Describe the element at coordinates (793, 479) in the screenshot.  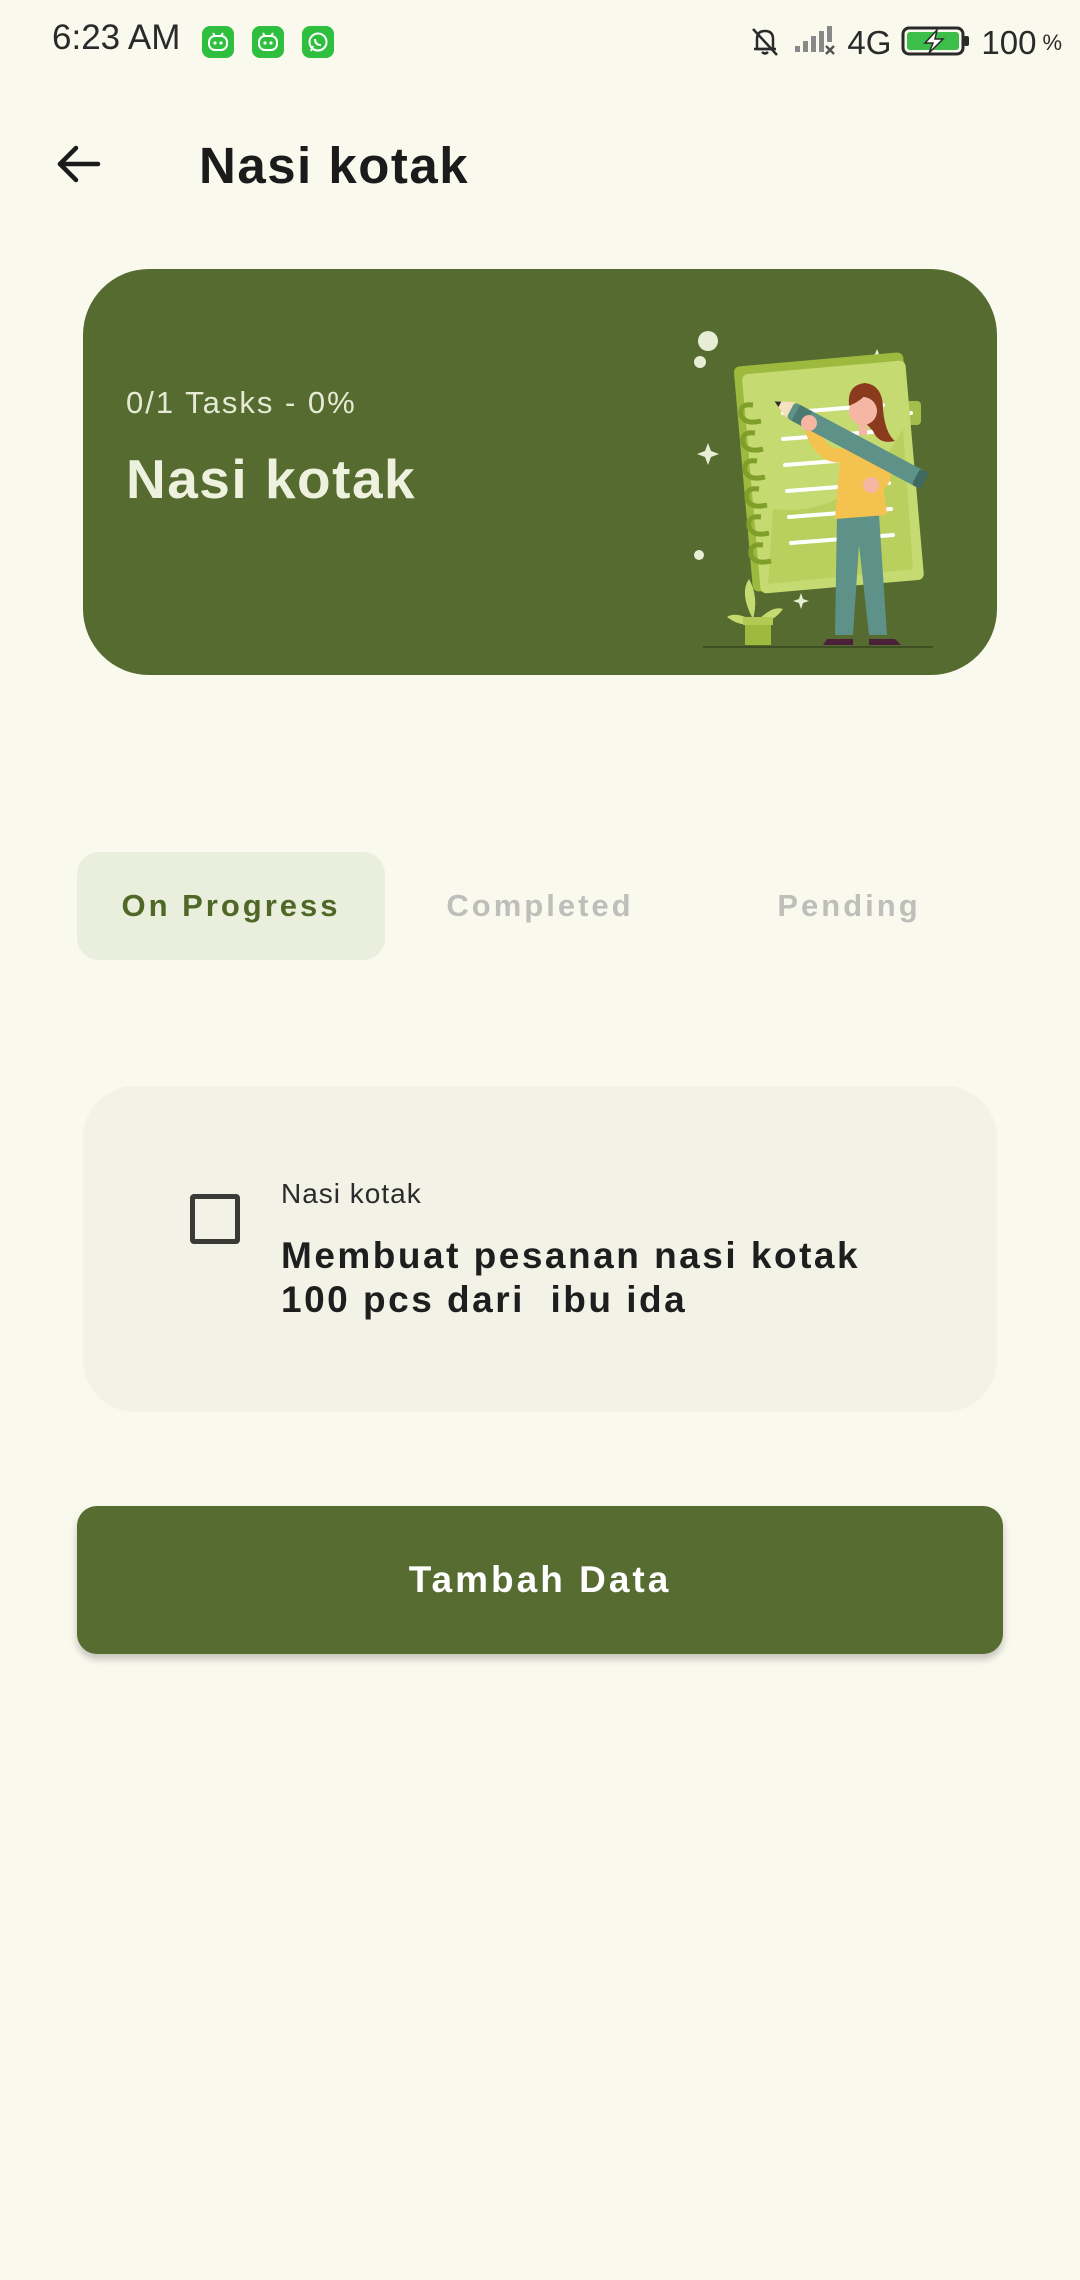
I see `woman-with-notebook-illustration` at that location.